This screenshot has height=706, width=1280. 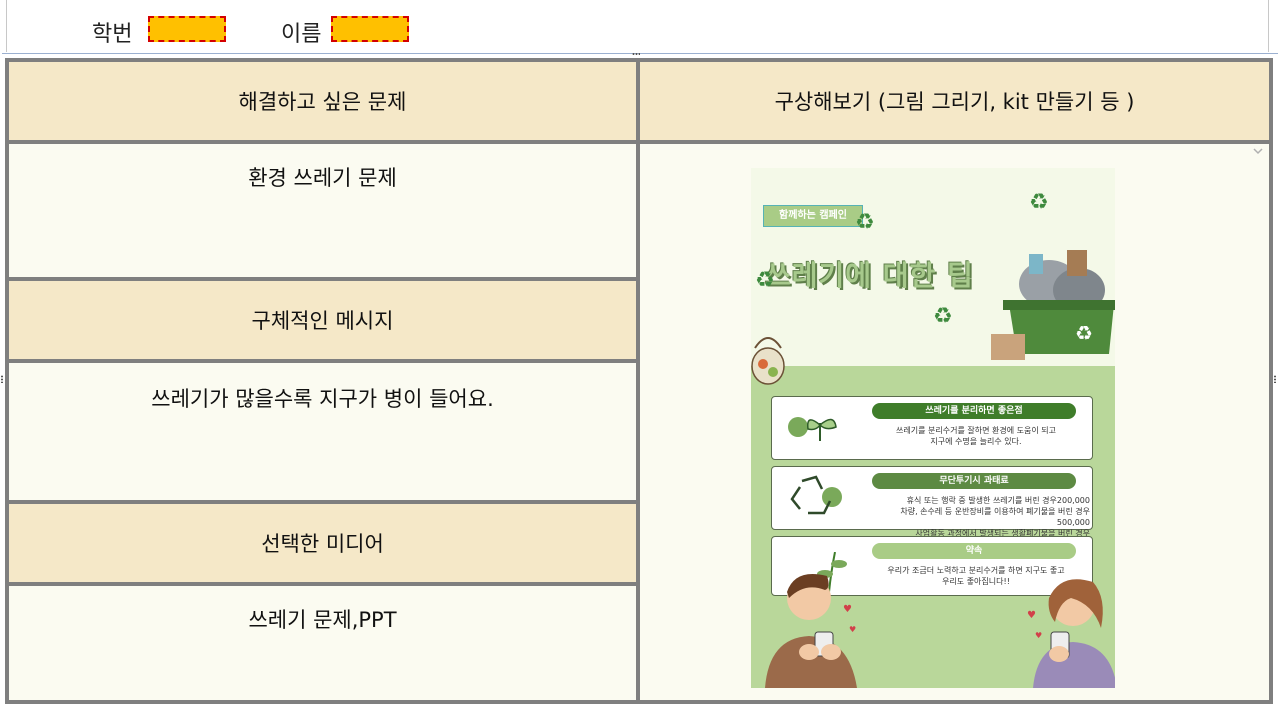 What do you see at coordinates (640, 26) in the screenshot?
I see `page-header: 학번 이름` at bounding box center [640, 26].